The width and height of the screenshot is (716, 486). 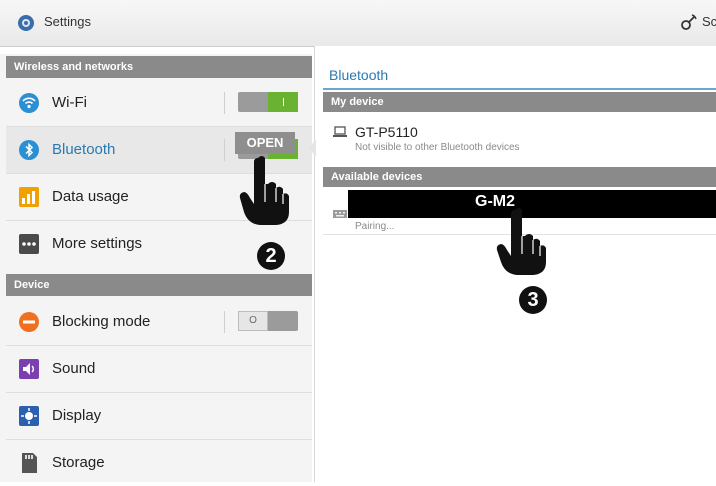 What do you see at coordinates (689, 22) in the screenshot?
I see `scan-icon` at bounding box center [689, 22].